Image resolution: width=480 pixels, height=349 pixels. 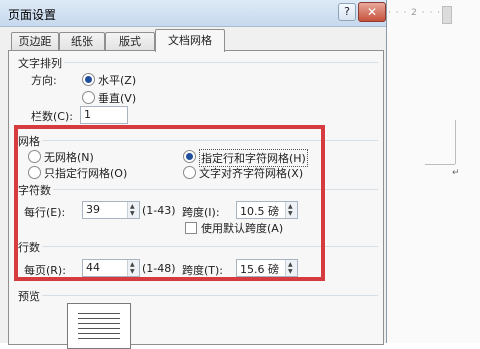 I want to click on group-title-text-direction: 文字排列, so click(x=40, y=63).